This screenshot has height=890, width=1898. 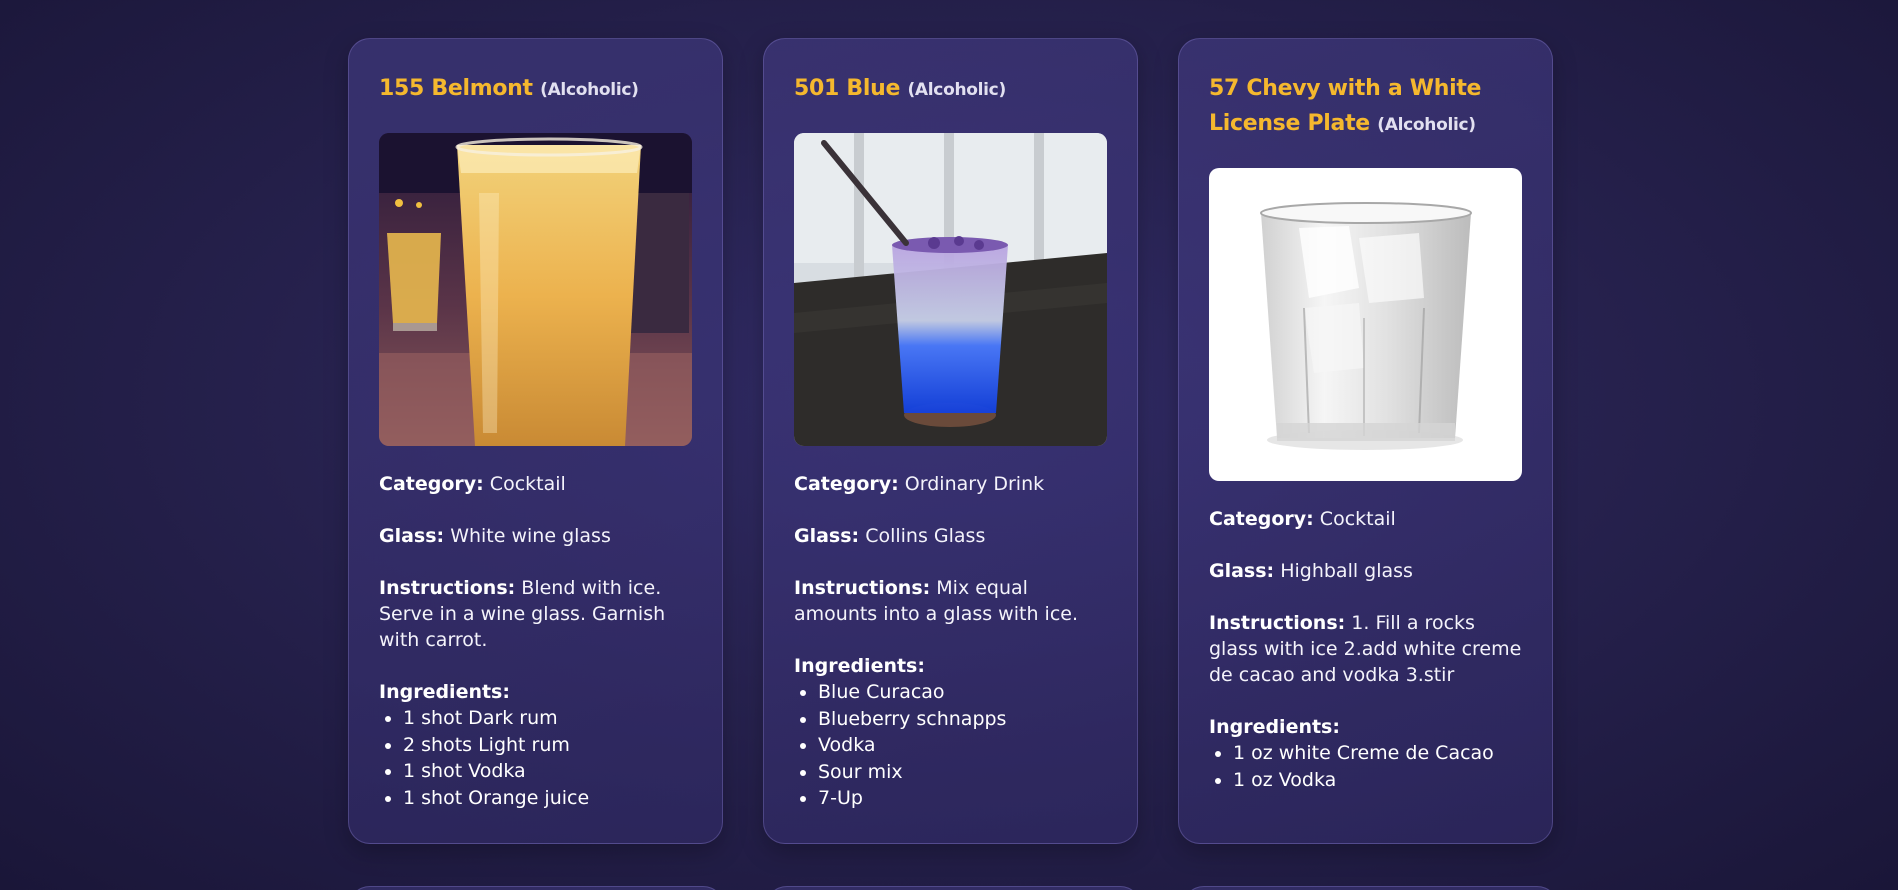 I want to click on ingredient-item: 7-Up, so click(x=962, y=798).